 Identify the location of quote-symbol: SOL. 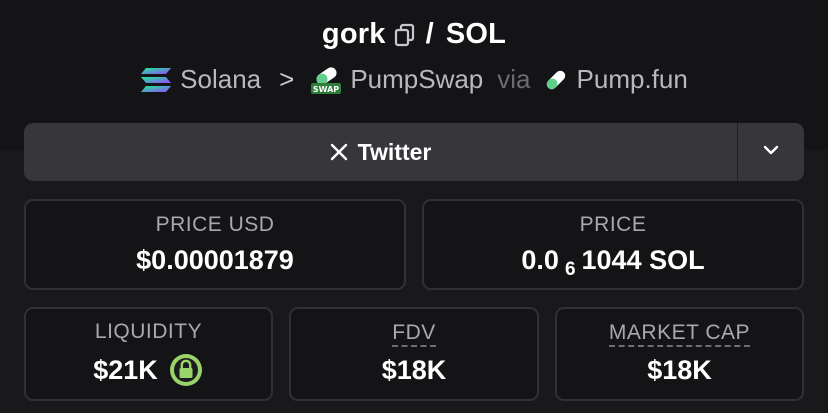
(476, 34).